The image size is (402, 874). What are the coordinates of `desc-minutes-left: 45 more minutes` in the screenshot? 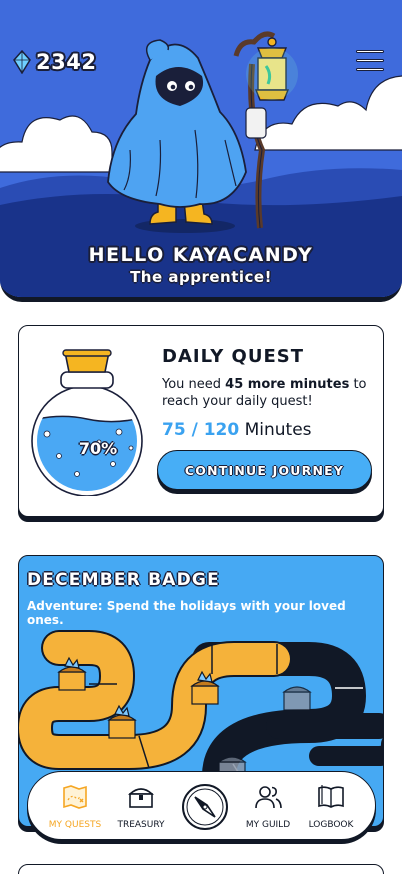 It's located at (287, 384).